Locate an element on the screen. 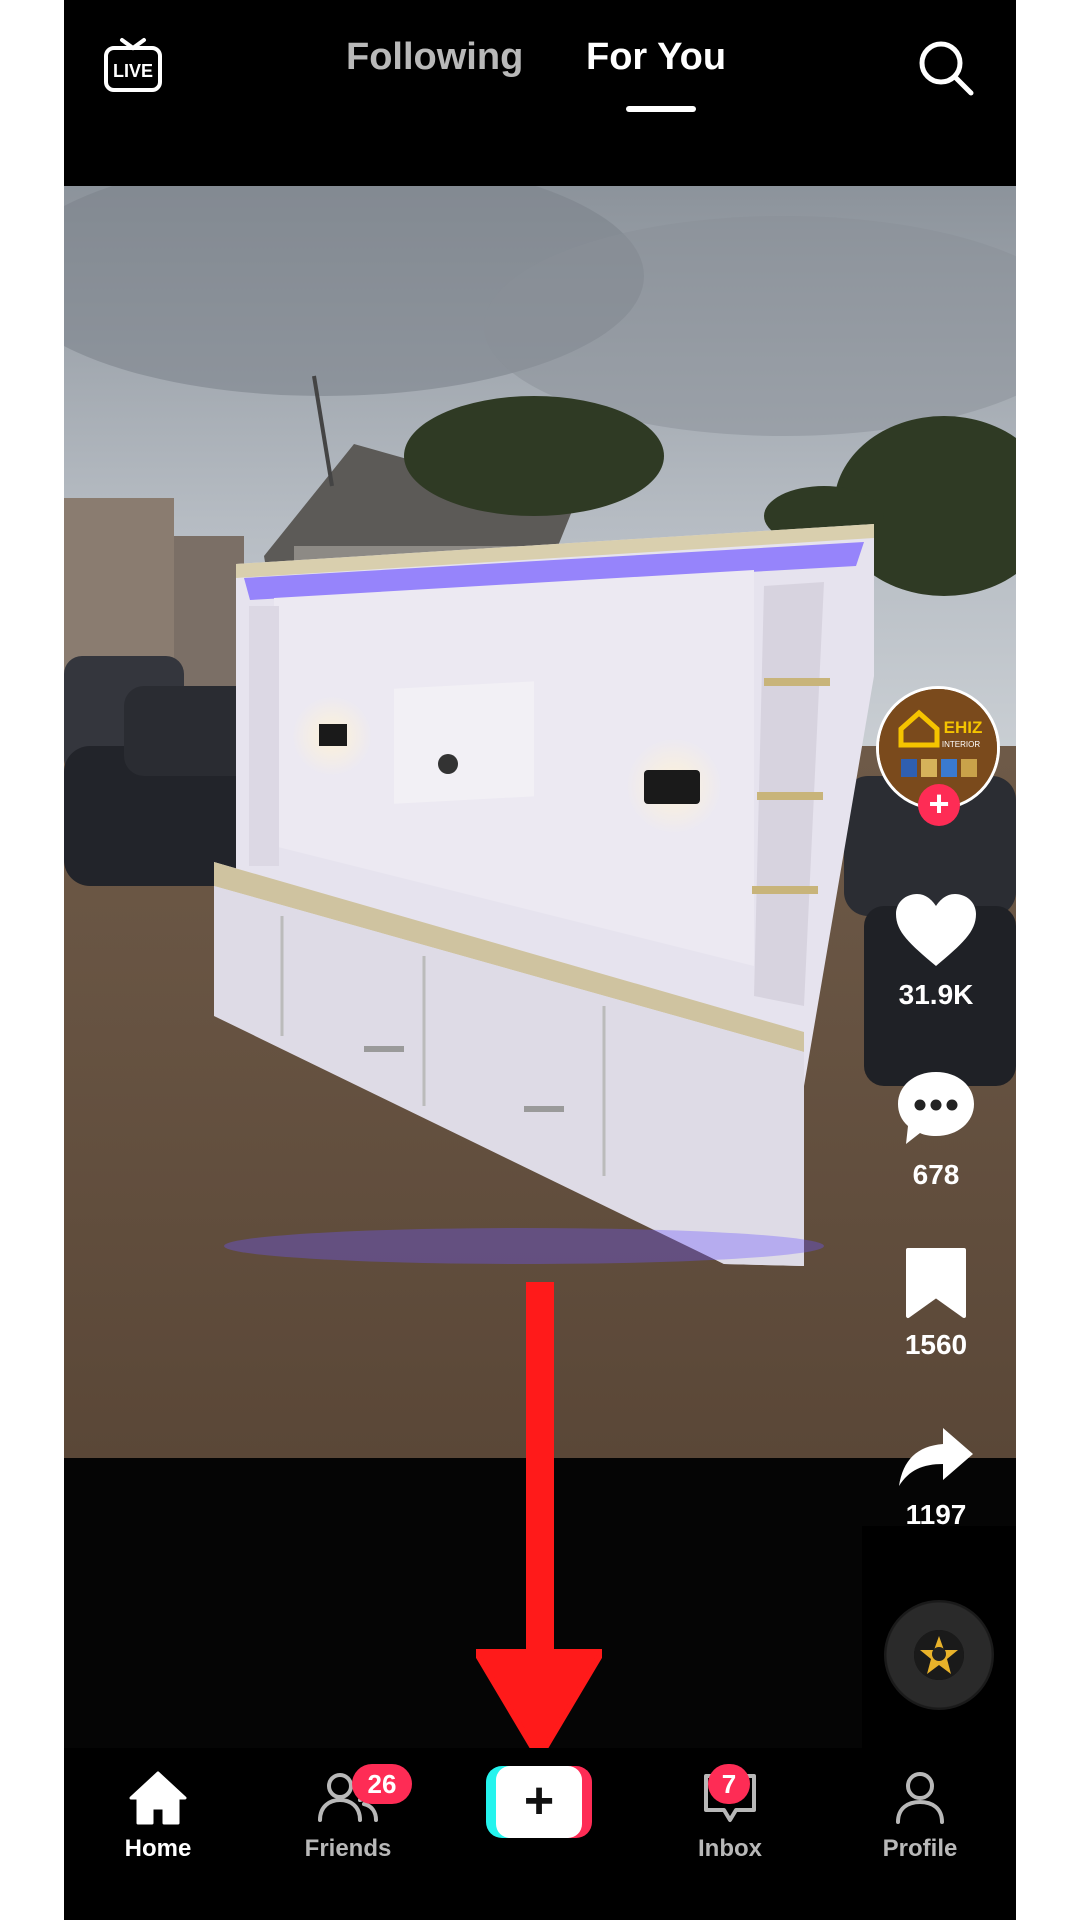 Image resolution: width=1080 pixels, height=1920 pixels. heart-icon is located at coordinates (936, 930).